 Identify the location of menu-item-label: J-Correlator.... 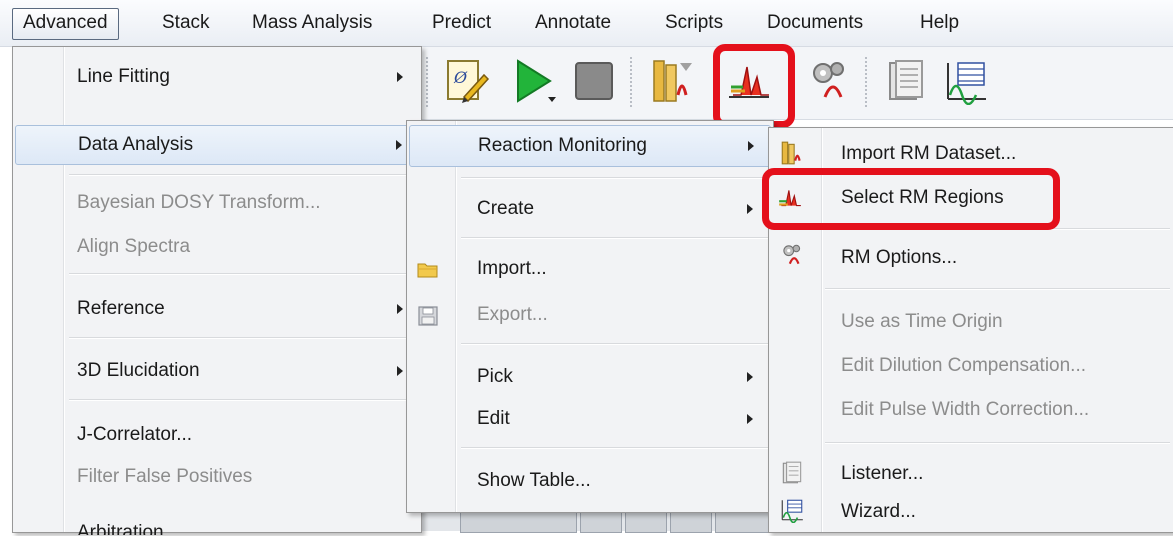
(135, 434).